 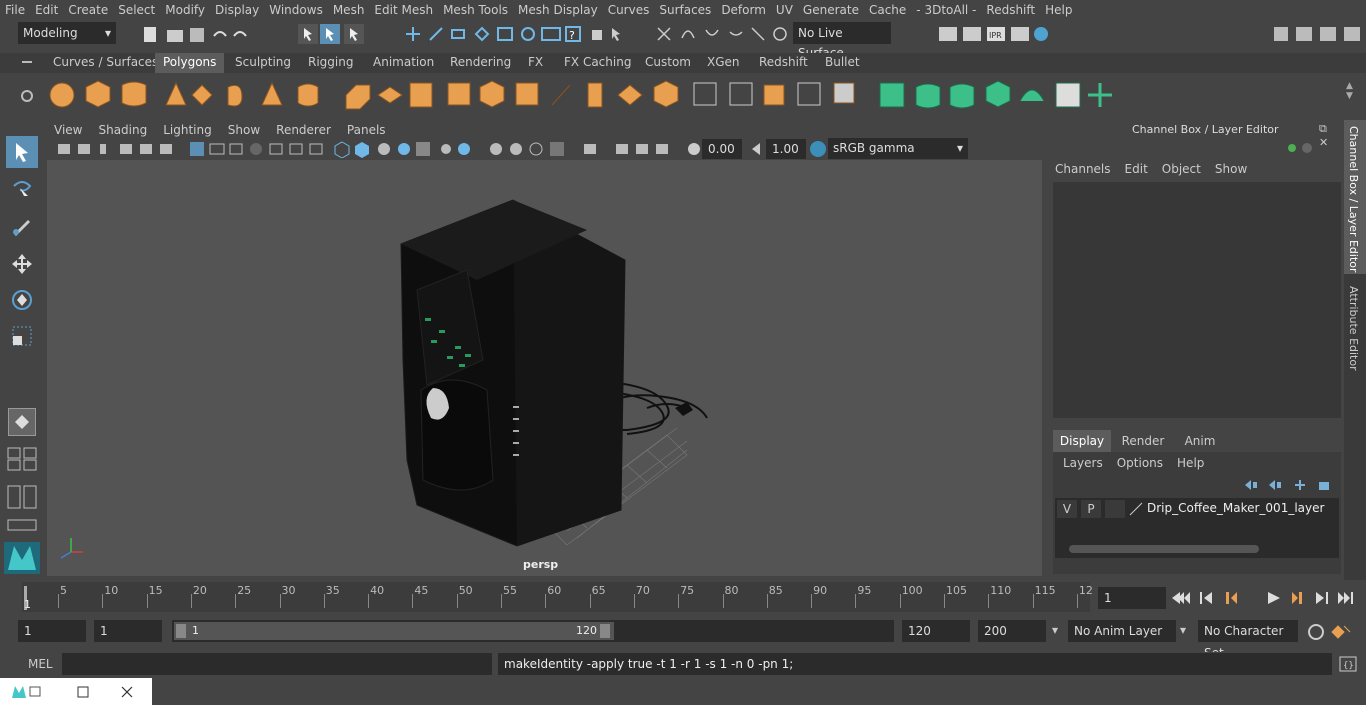 What do you see at coordinates (296, 10) in the screenshot?
I see `menu-windows: Windows` at bounding box center [296, 10].